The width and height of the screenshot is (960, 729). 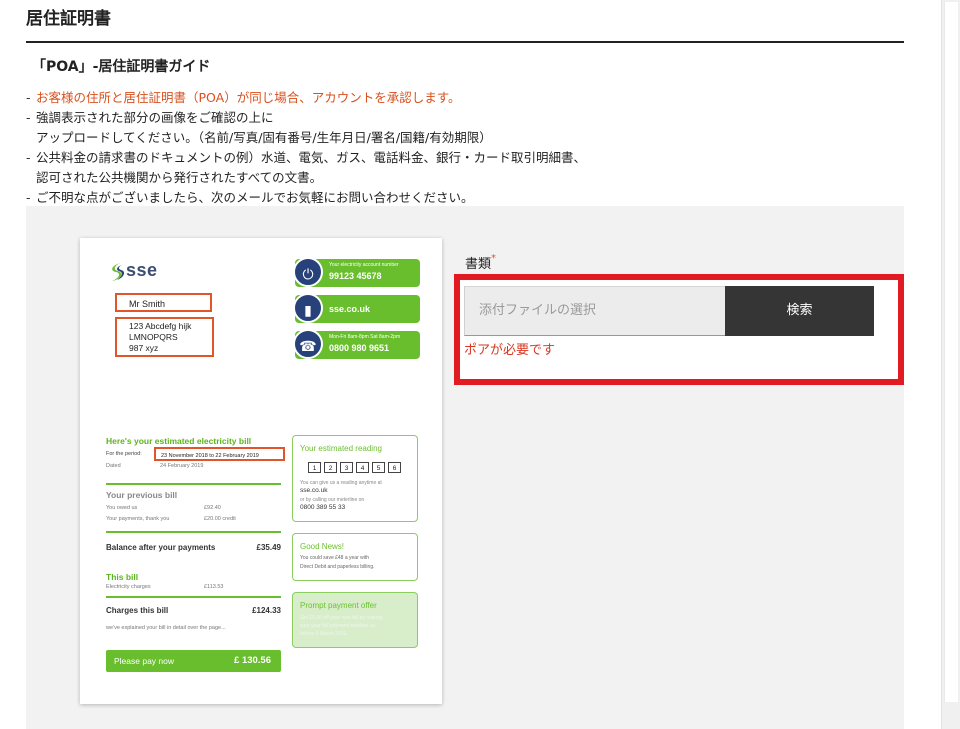 I want to click on note-item-contact: - ご不明な点がございましたら、次のメールでお気軽にお問い合わせください。, so click(x=250, y=197).